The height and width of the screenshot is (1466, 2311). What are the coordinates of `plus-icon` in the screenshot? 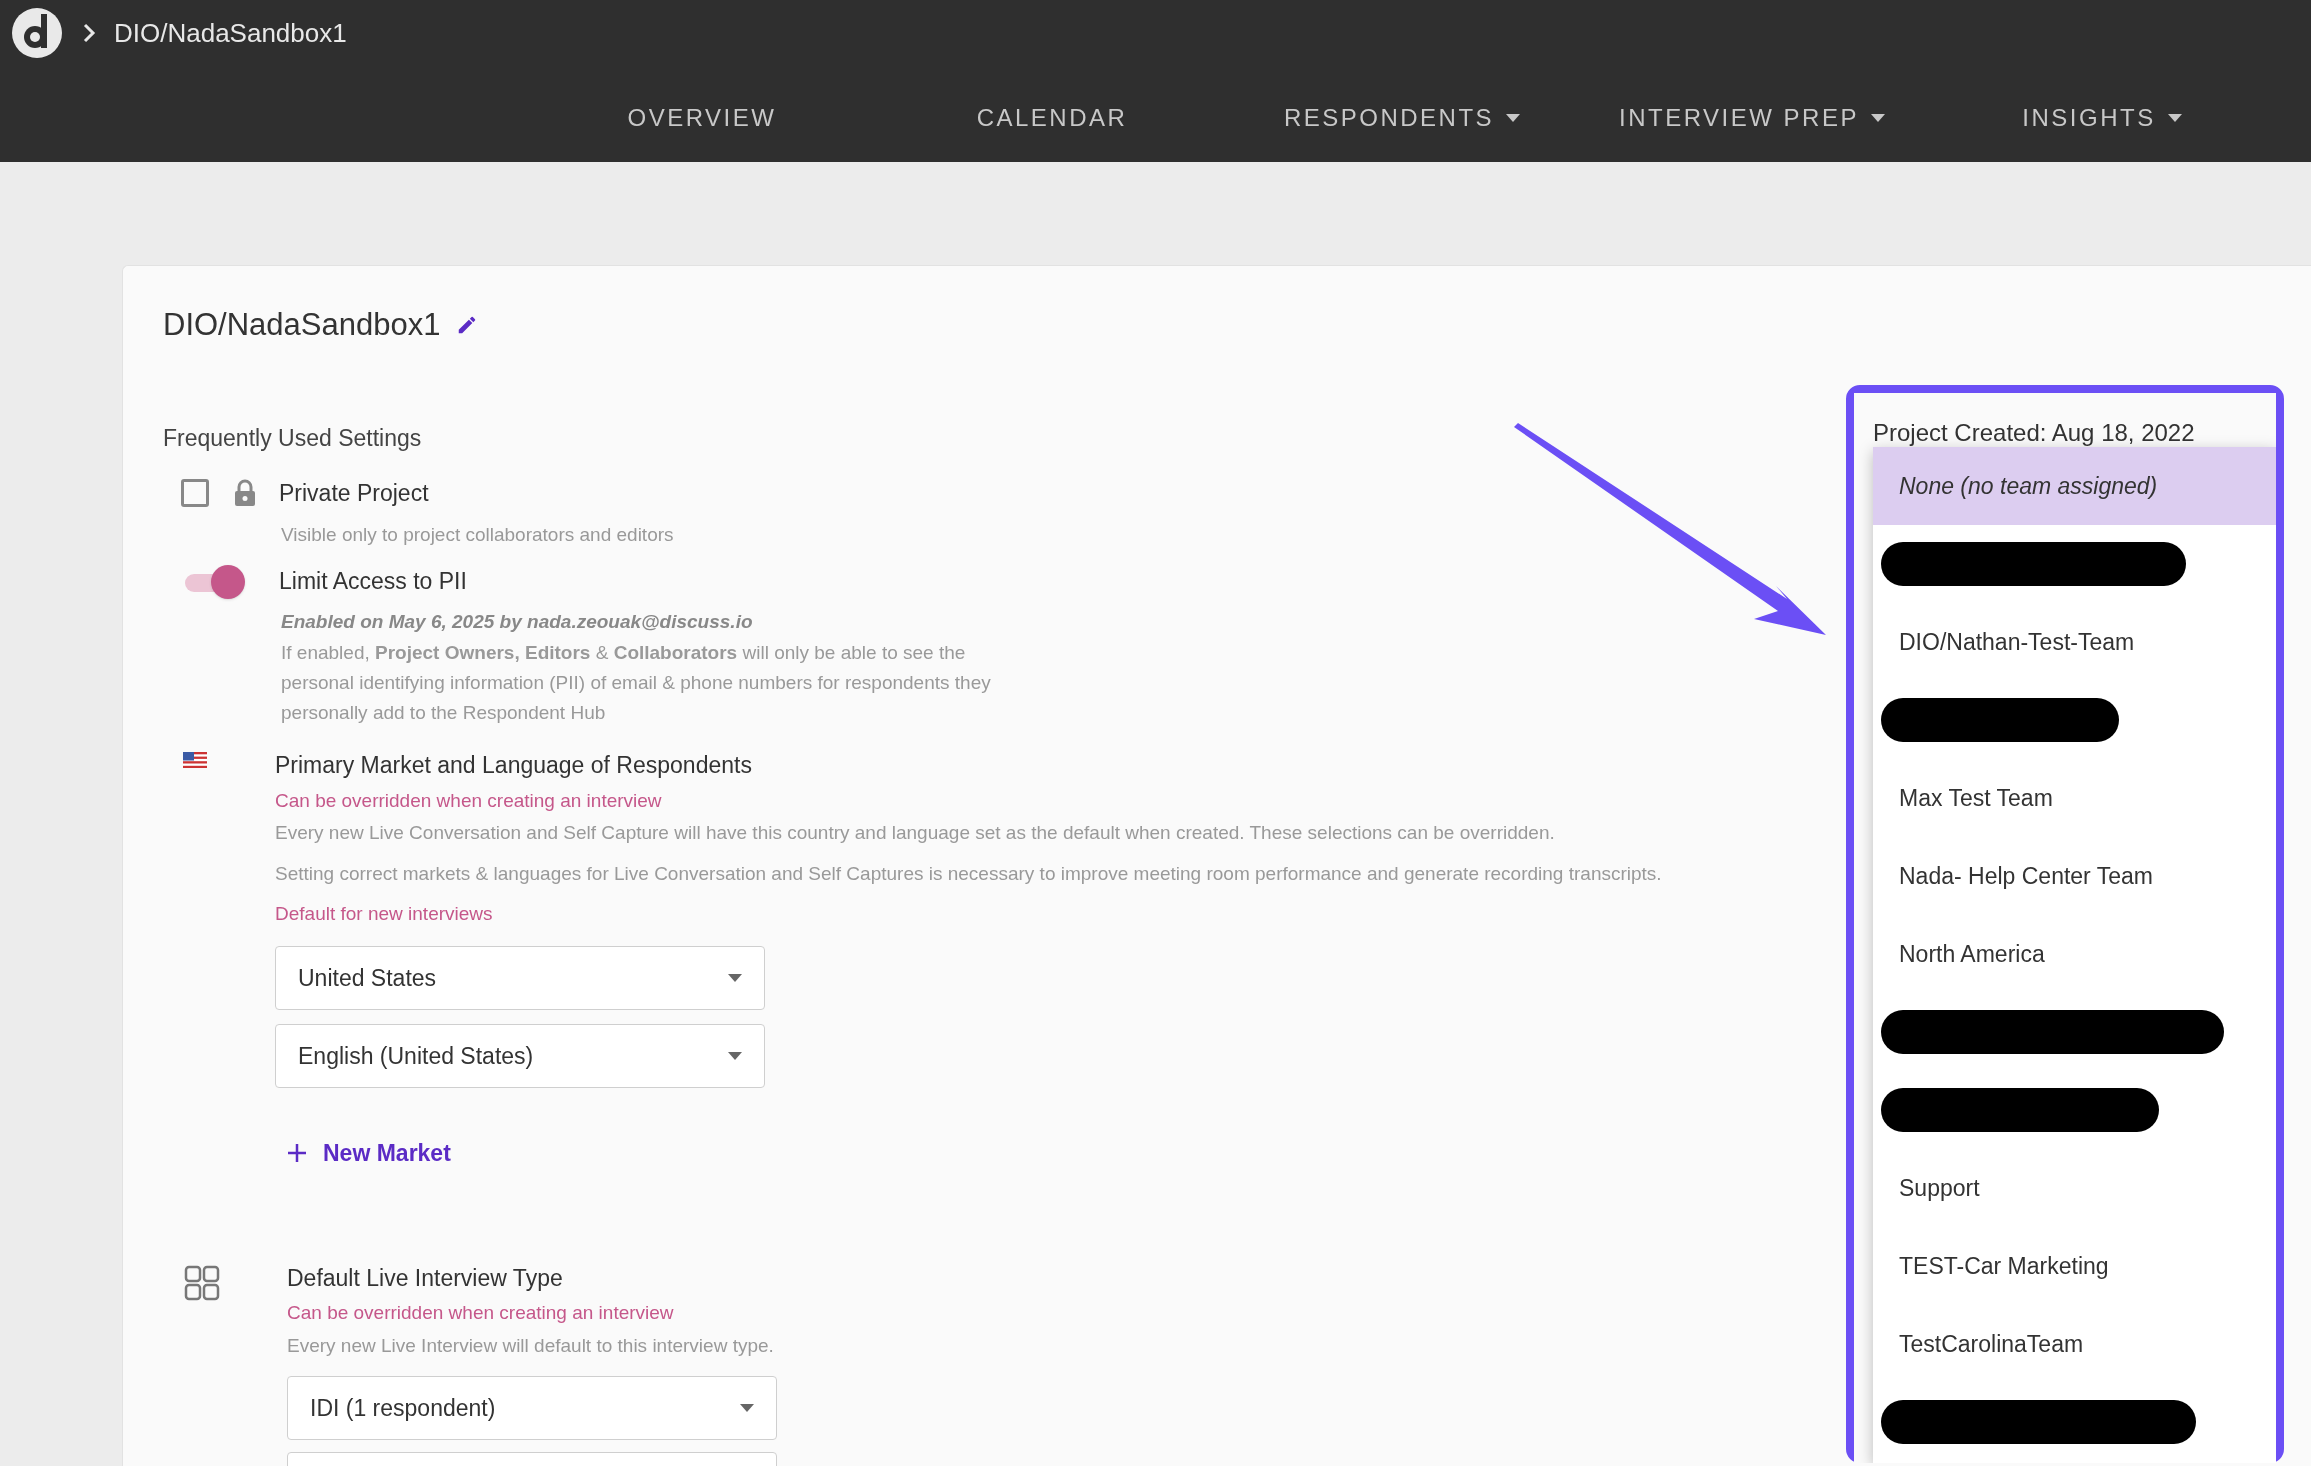 It's located at (297, 1153).